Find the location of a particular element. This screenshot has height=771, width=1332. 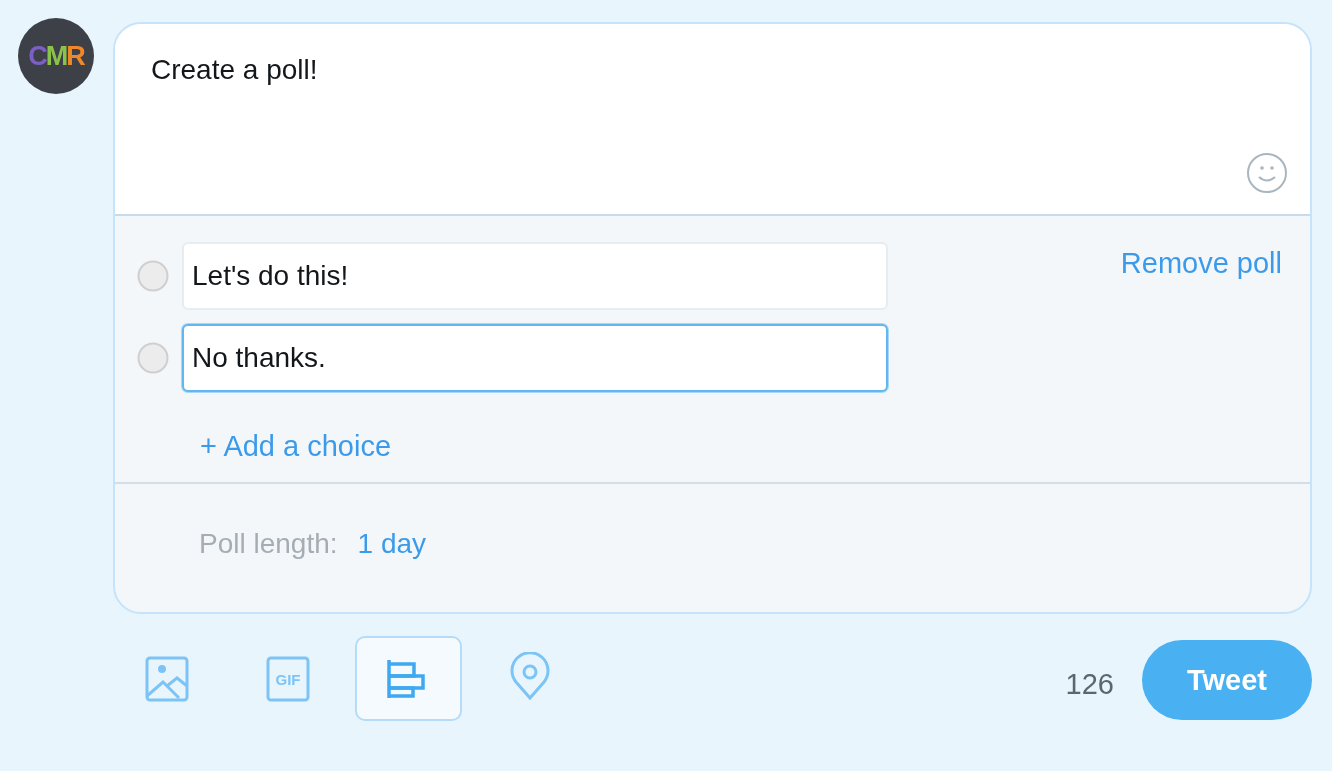

toolbar-button is located at coordinates (408, 678).